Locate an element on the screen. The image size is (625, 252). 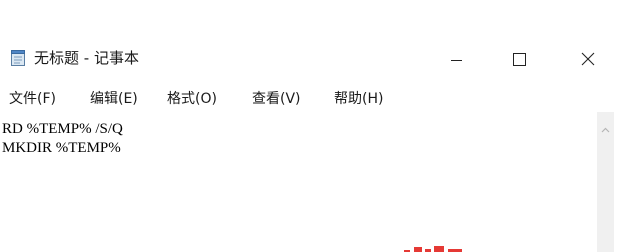
notepad-icon is located at coordinates (18, 58).